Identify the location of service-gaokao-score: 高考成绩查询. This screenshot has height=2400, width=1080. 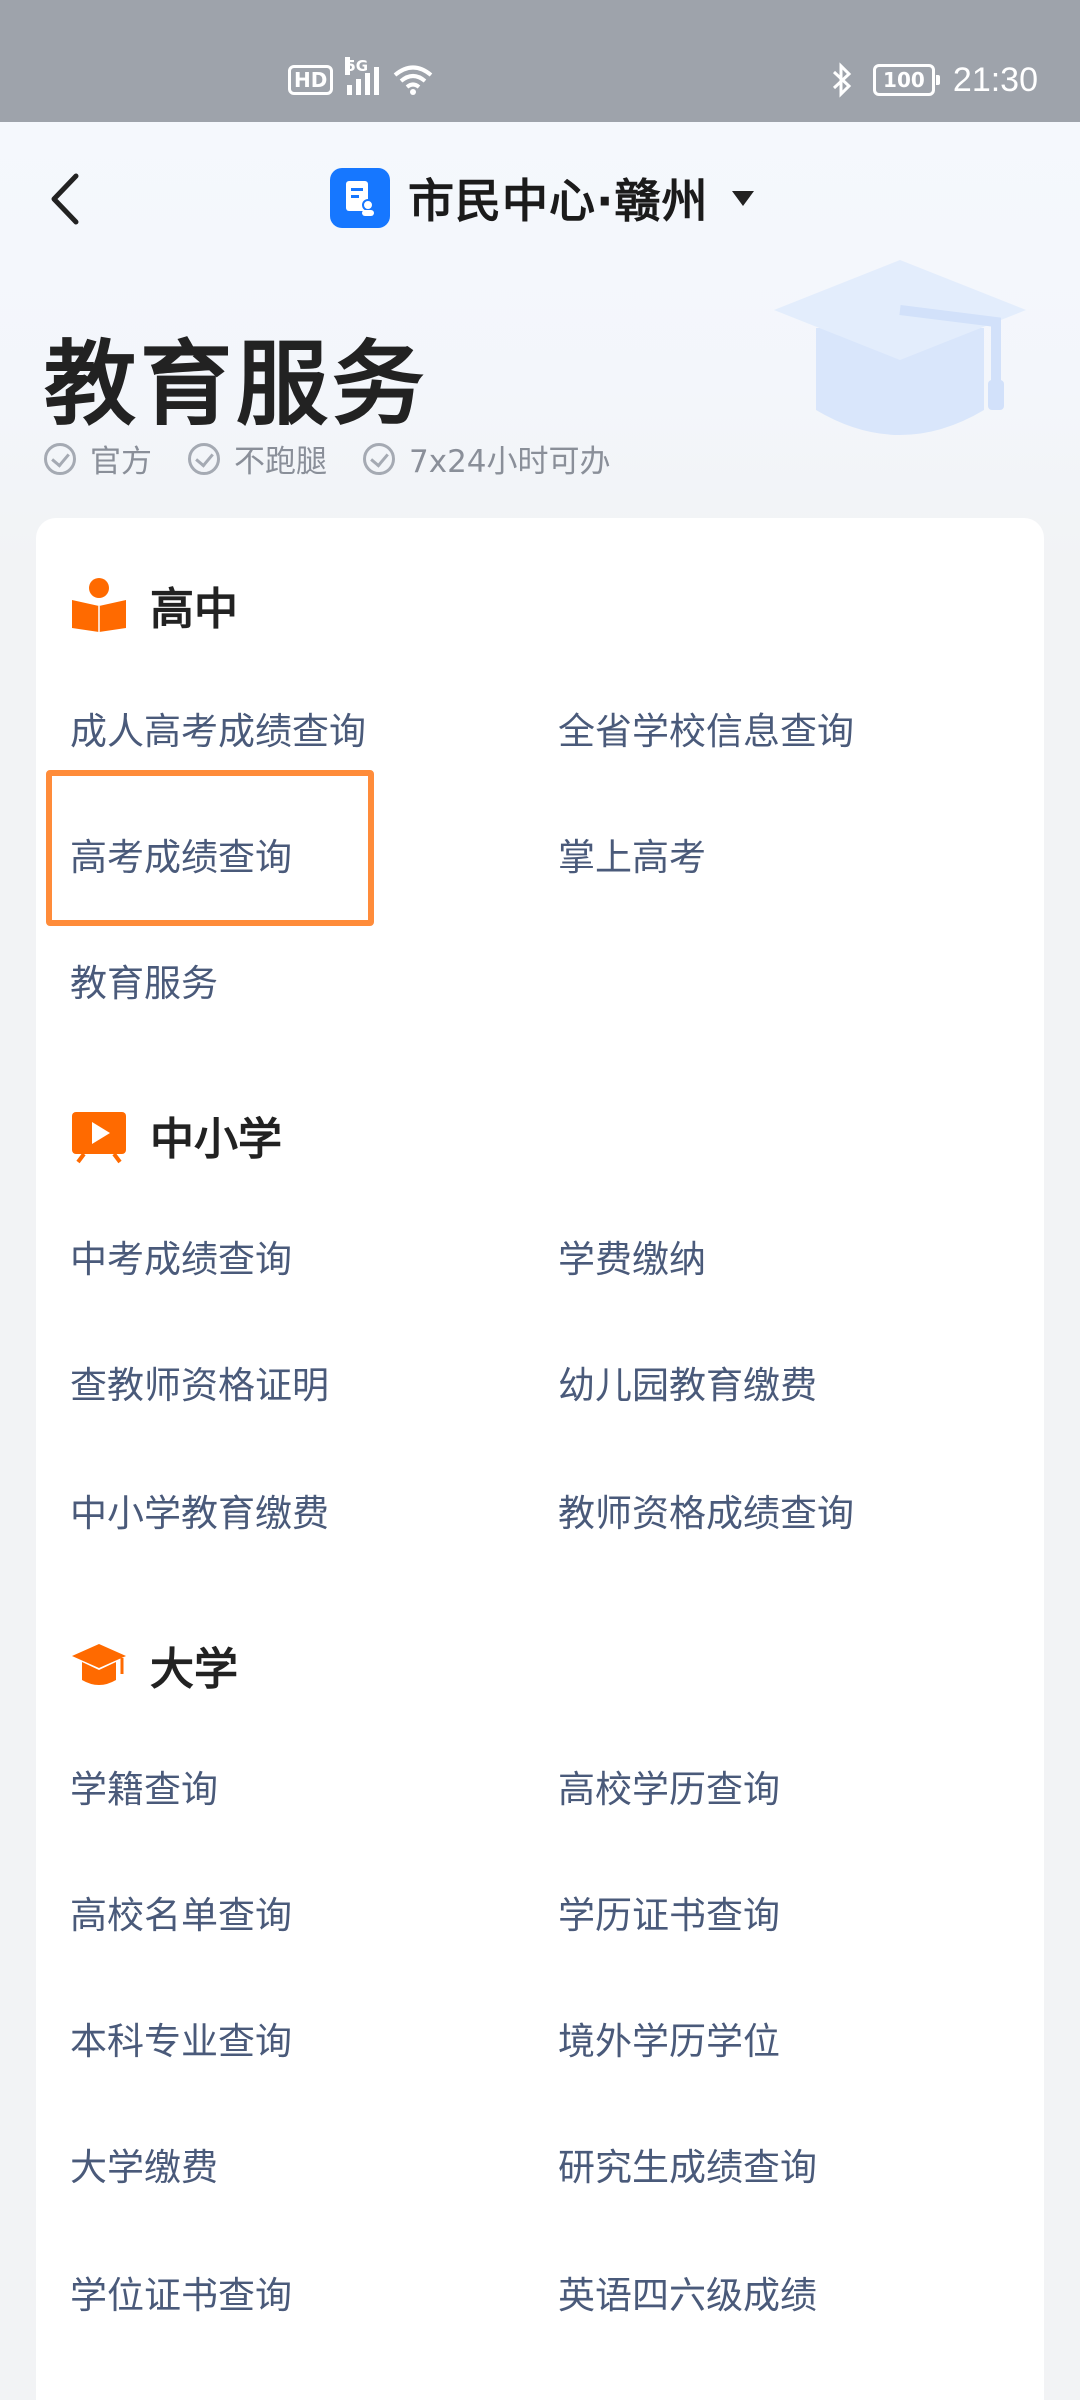
(181, 858).